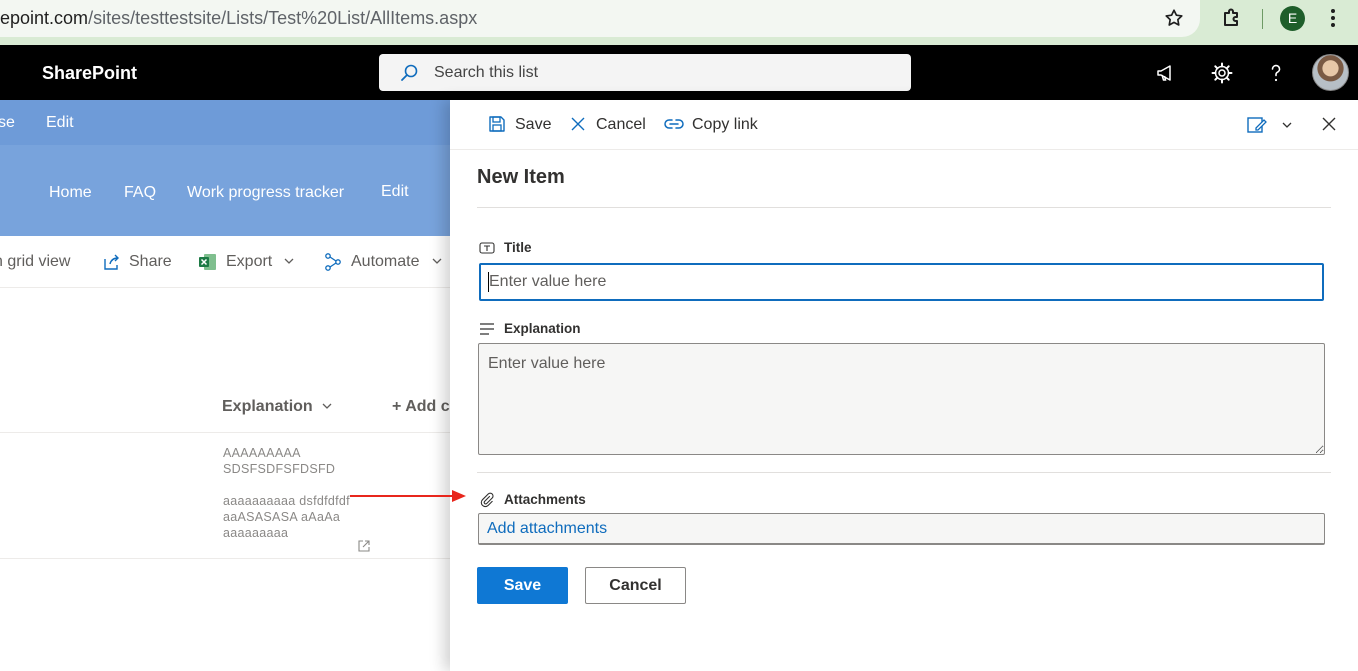 The width and height of the screenshot is (1358, 671). Describe the element at coordinates (111, 262) in the screenshot. I see `share-icon` at that location.